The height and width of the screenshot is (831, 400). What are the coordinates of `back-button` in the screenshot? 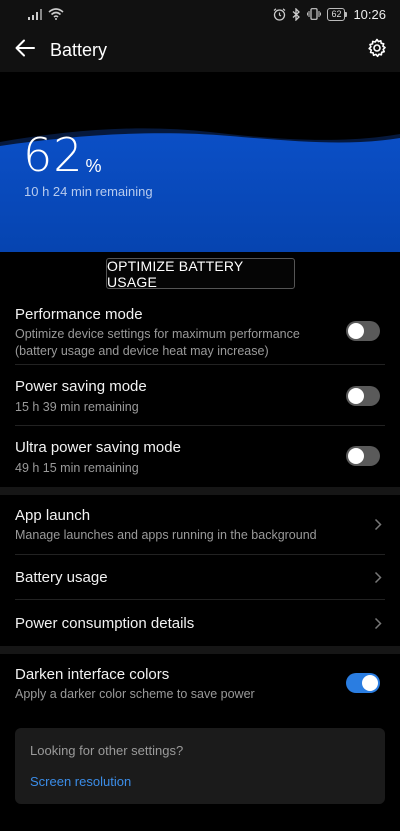 It's located at (26, 50).